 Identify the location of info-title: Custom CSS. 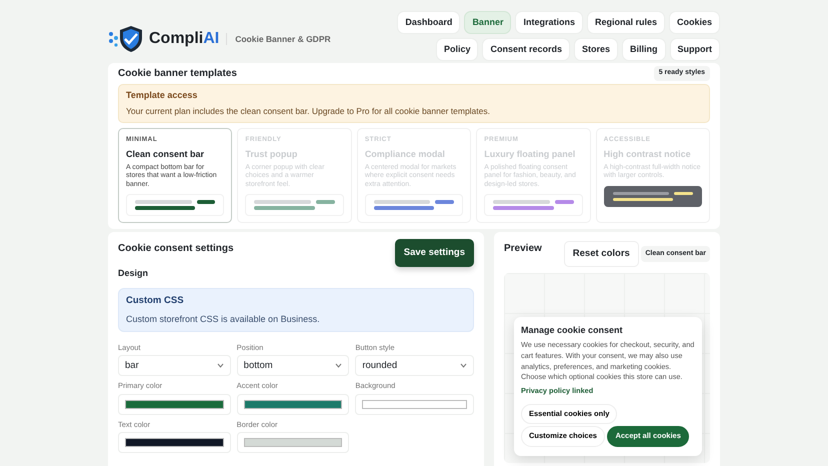
(155, 301).